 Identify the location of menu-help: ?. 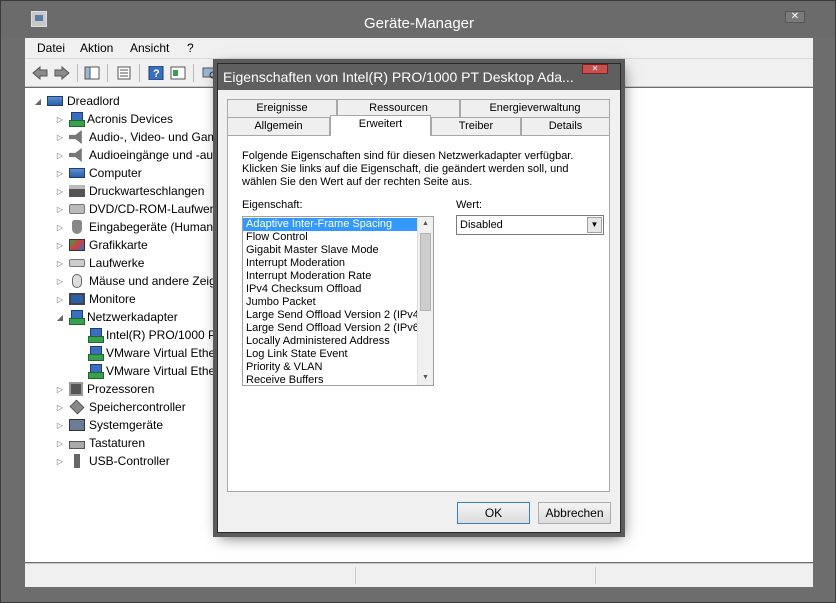
(190, 48).